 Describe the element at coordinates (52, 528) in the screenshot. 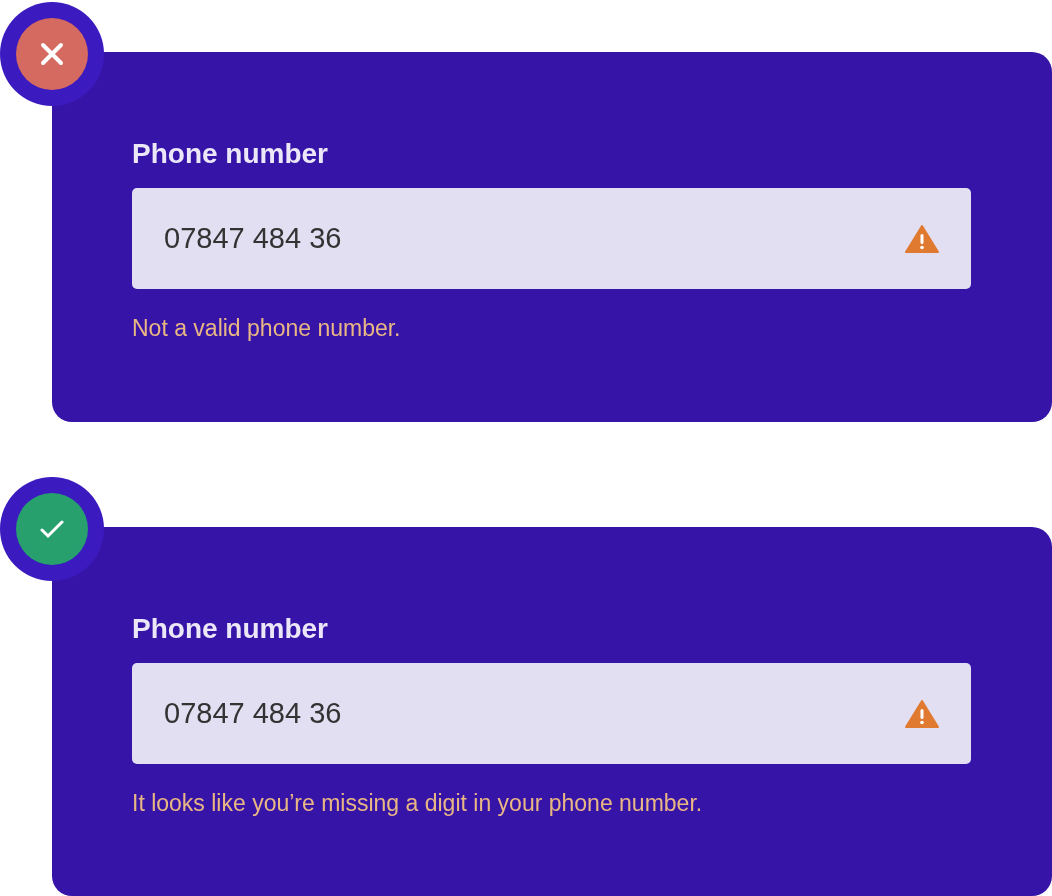

I see `check-icon` at that location.